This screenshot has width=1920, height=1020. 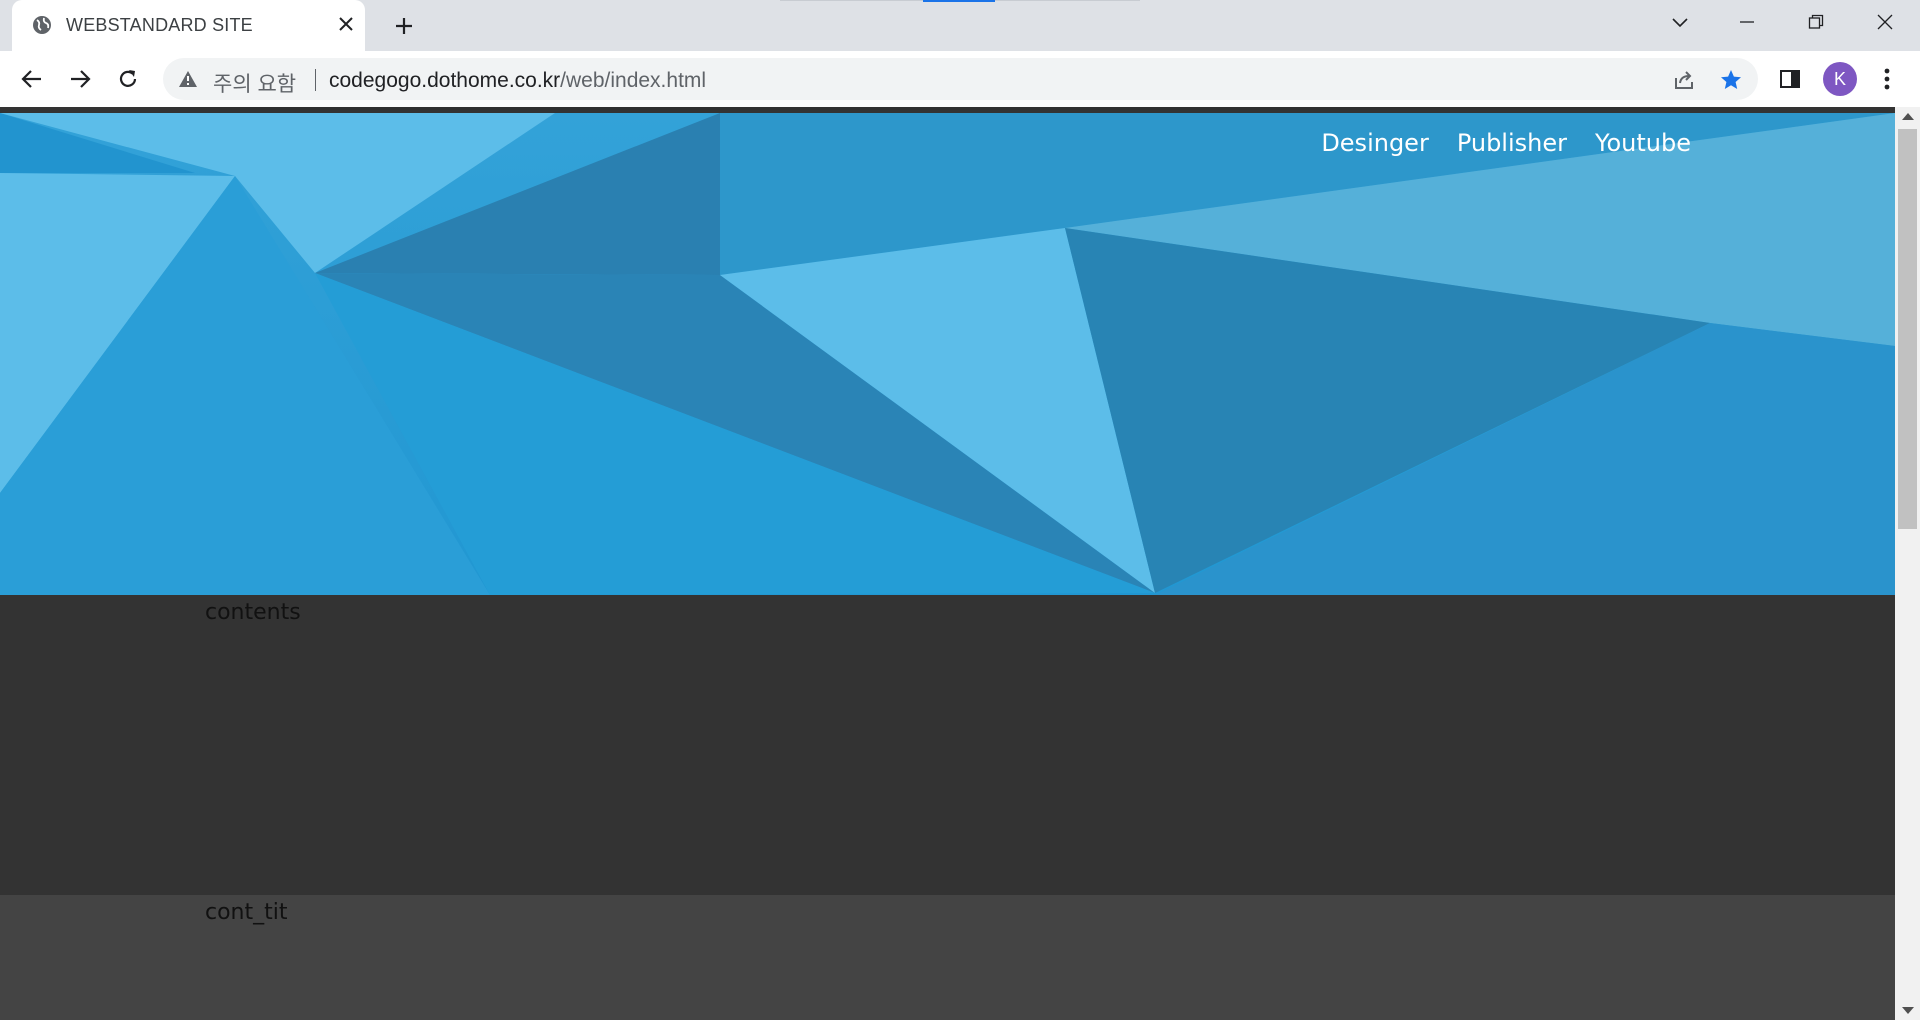 I want to click on nav-link-publisher: Publisher, so click(x=1512, y=143).